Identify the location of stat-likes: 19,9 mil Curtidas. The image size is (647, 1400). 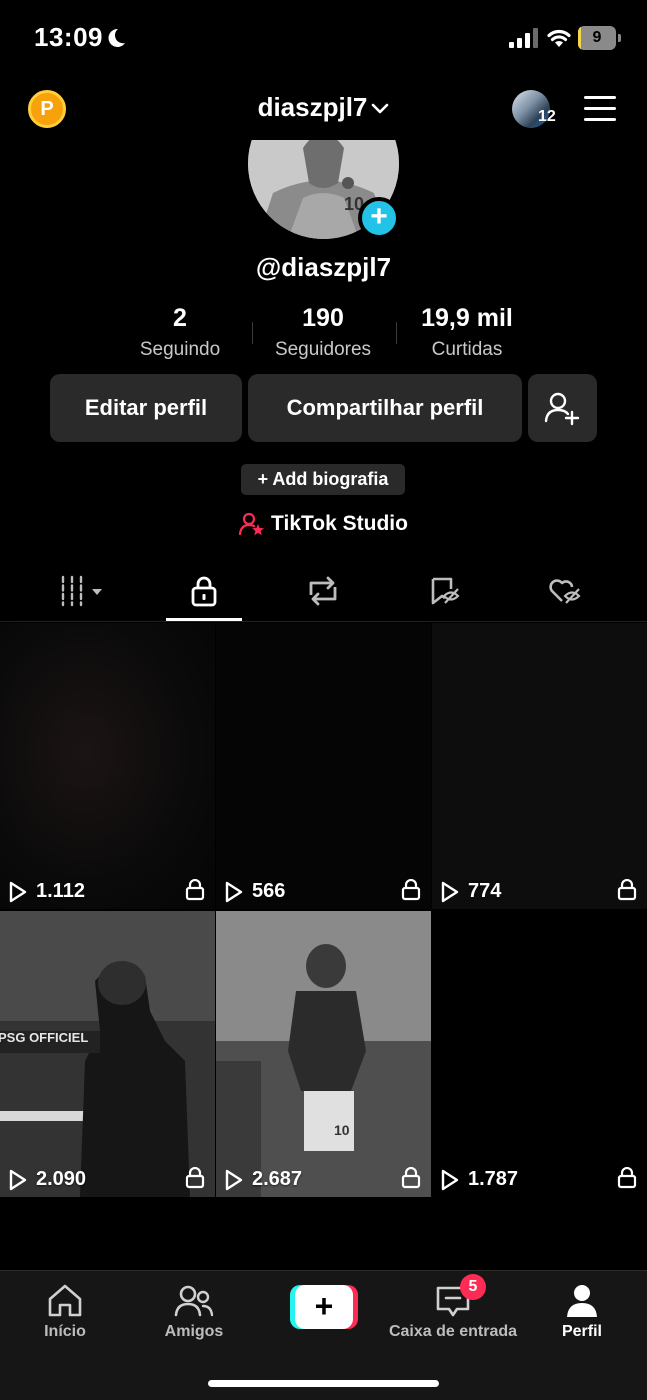
(467, 332).